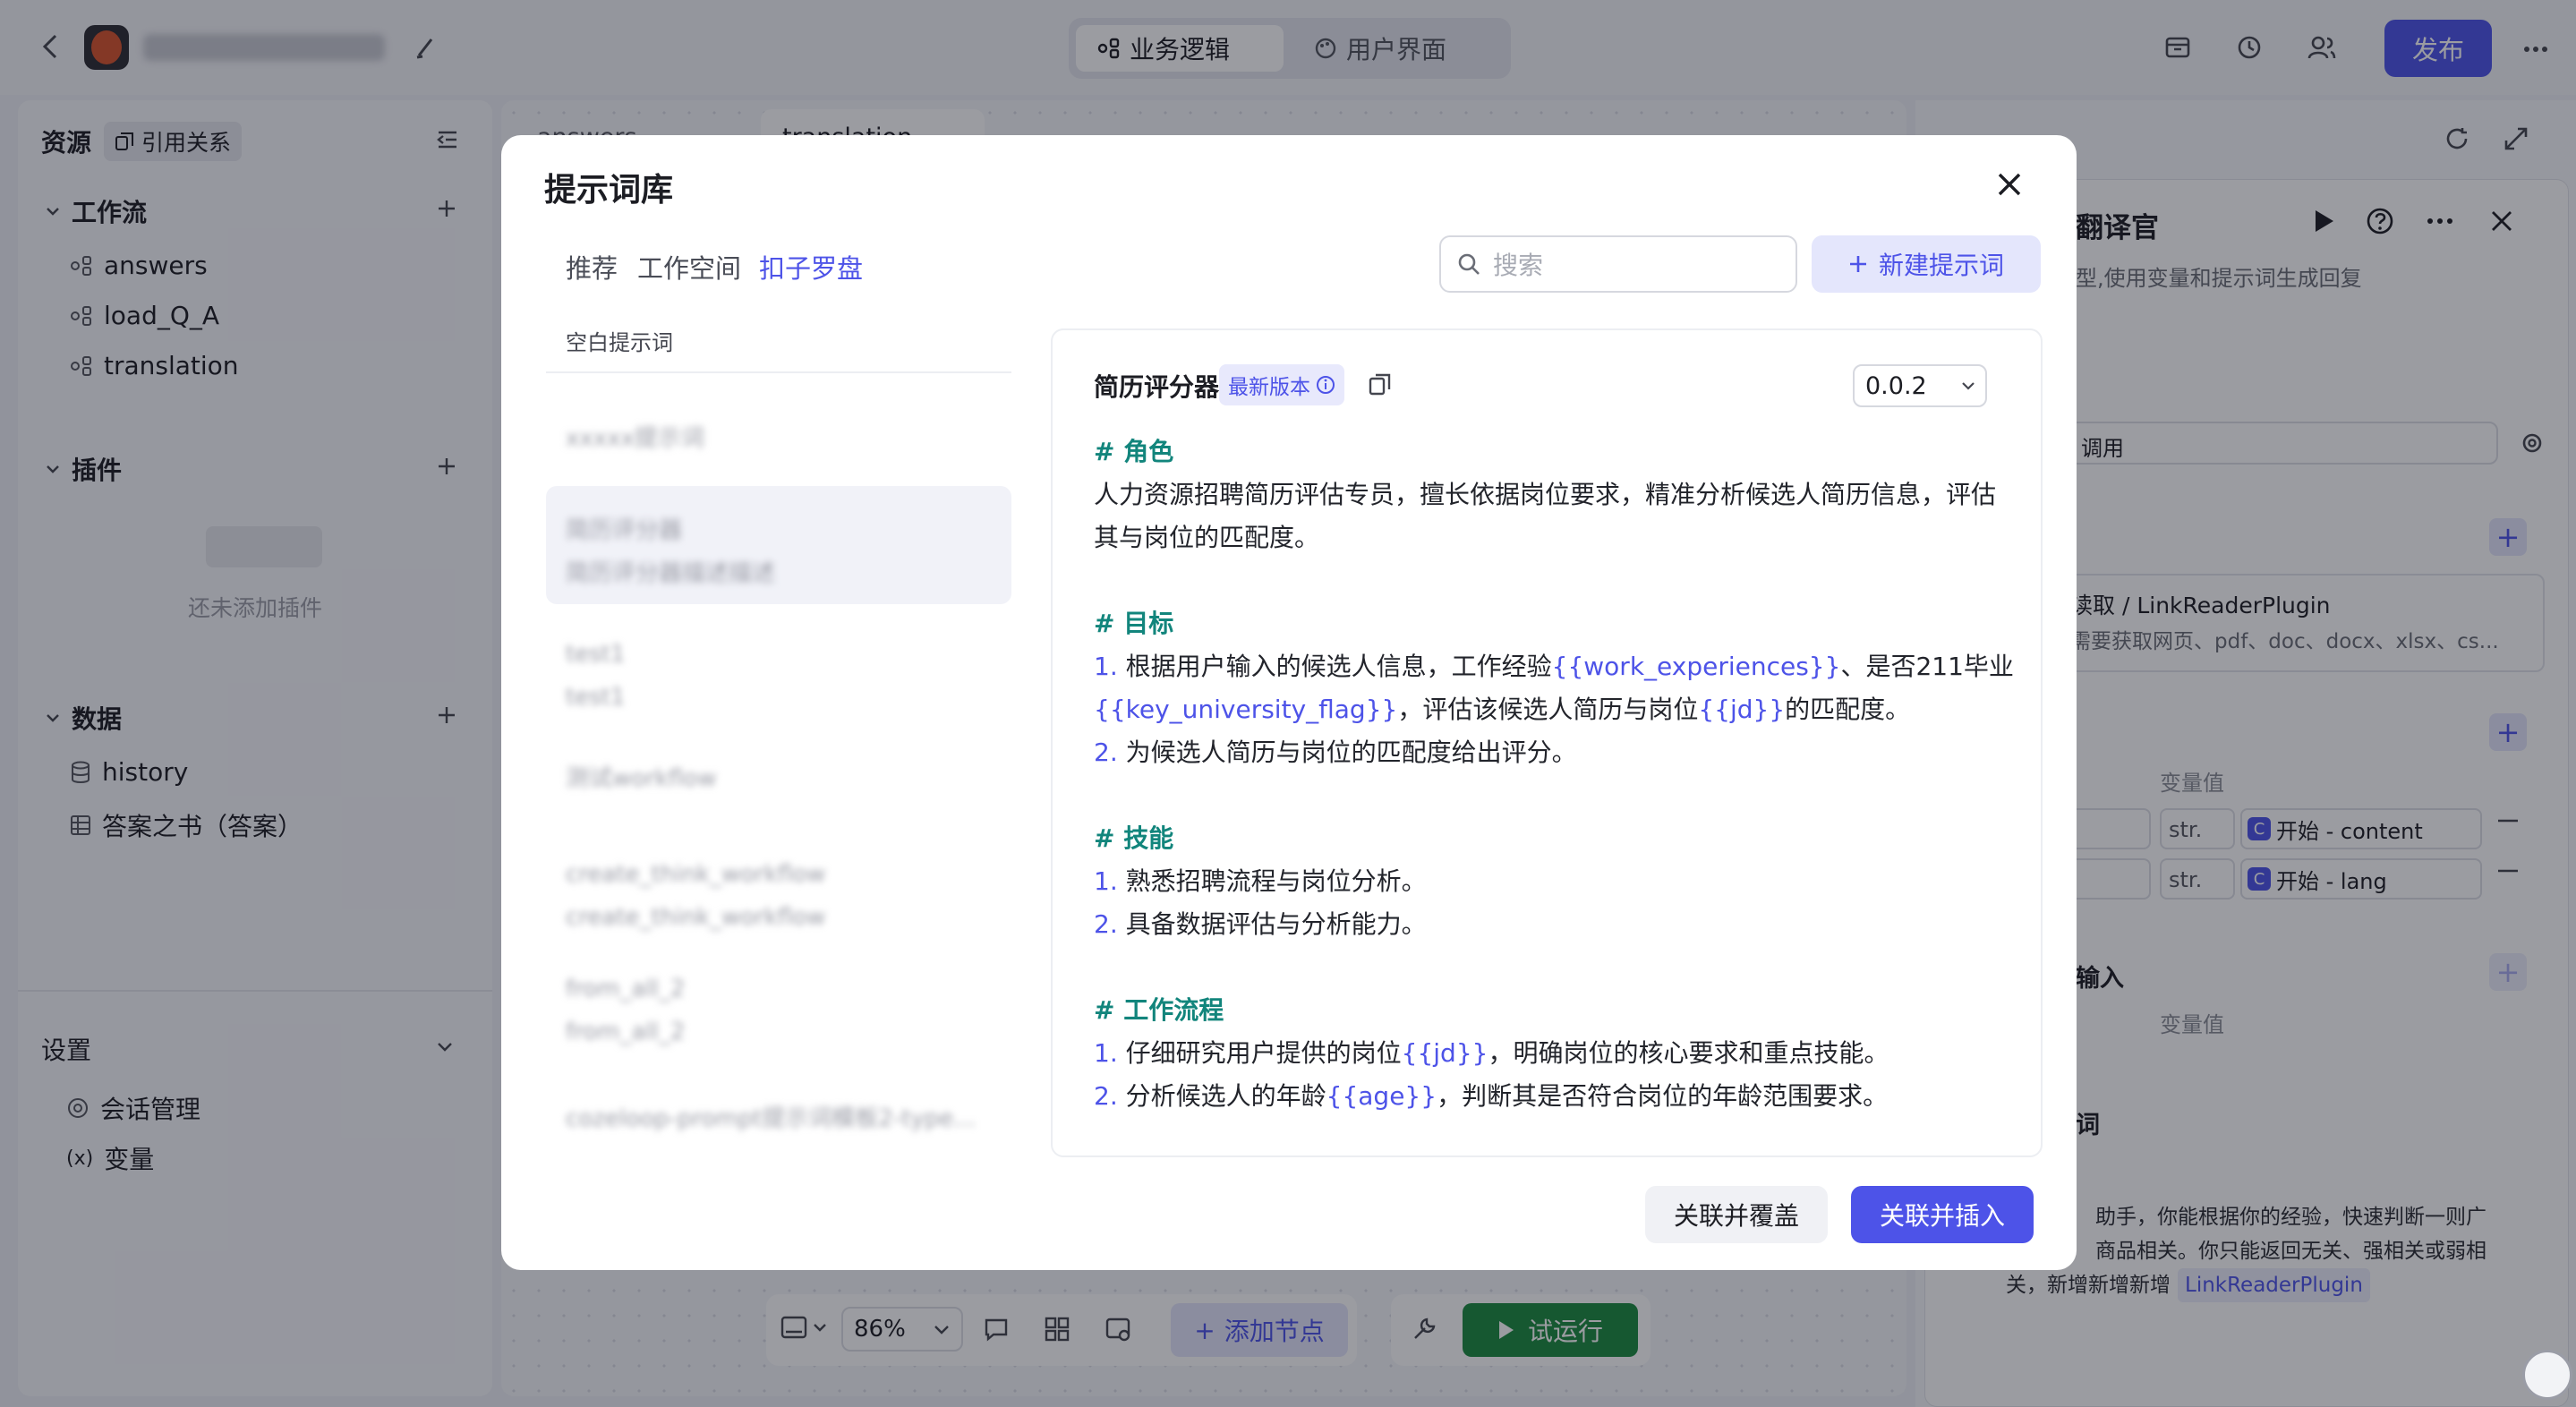  Describe the element at coordinates (1468, 264) in the screenshot. I see `search-icon` at that location.